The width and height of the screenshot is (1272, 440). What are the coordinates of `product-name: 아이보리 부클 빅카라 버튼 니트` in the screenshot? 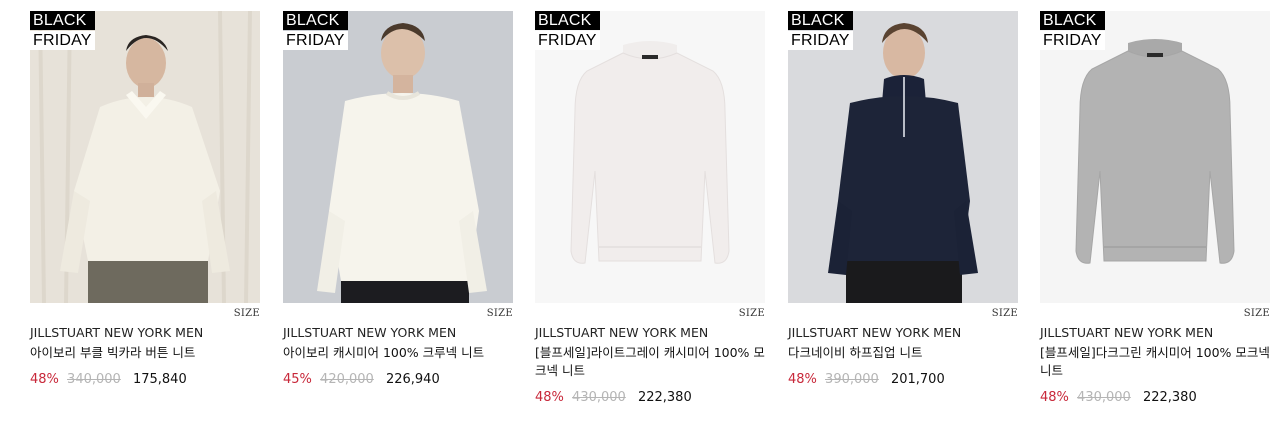 It's located at (145, 353).